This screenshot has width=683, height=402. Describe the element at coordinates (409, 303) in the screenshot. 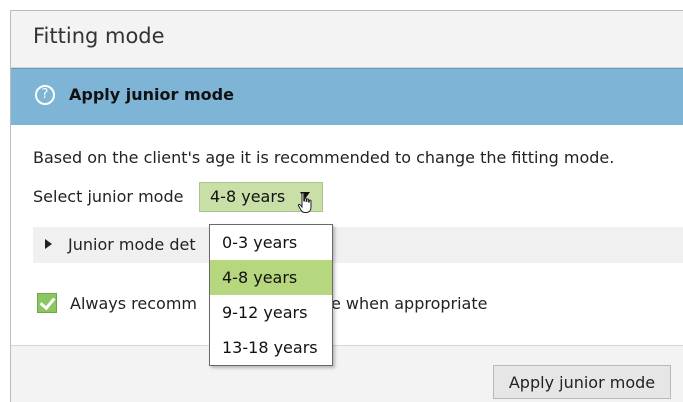

I see `always-recommend-label-tail: e when appropriate` at that location.